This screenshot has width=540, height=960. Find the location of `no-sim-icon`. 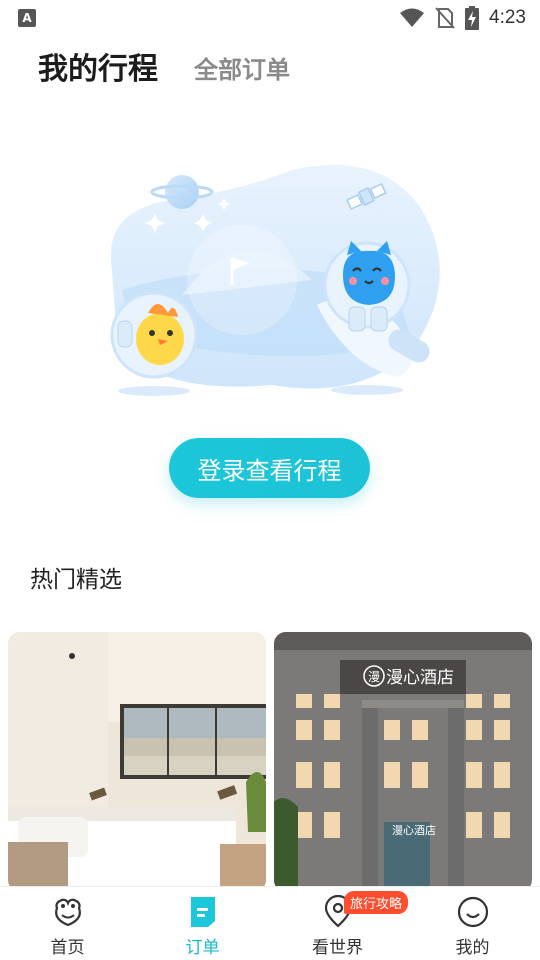

no-sim-icon is located at coordinates (445, 18).